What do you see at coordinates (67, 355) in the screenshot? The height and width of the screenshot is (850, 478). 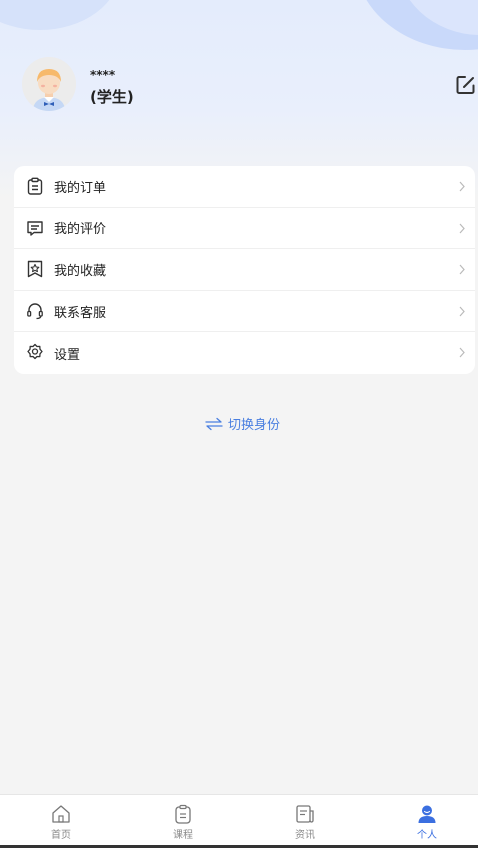 I see `menu-item-label: 设置` at bounding box center [67, 355].